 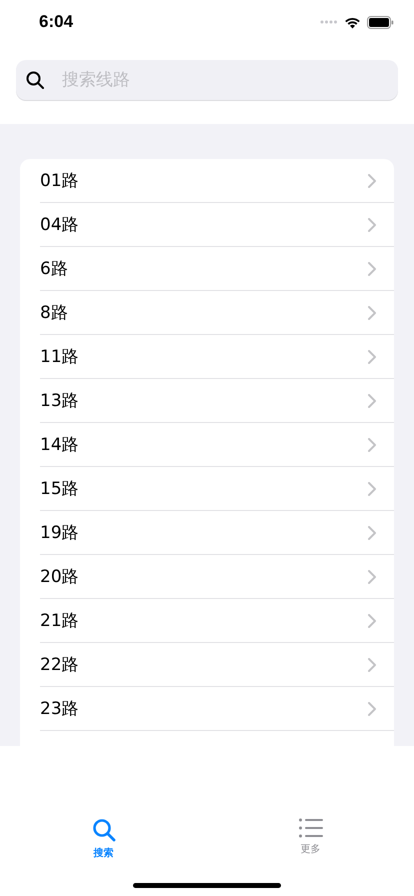 What do you see at coordinates (217, 401) in the screenshot?
I see `route-row: 13路` at bounding box center [217, 401].